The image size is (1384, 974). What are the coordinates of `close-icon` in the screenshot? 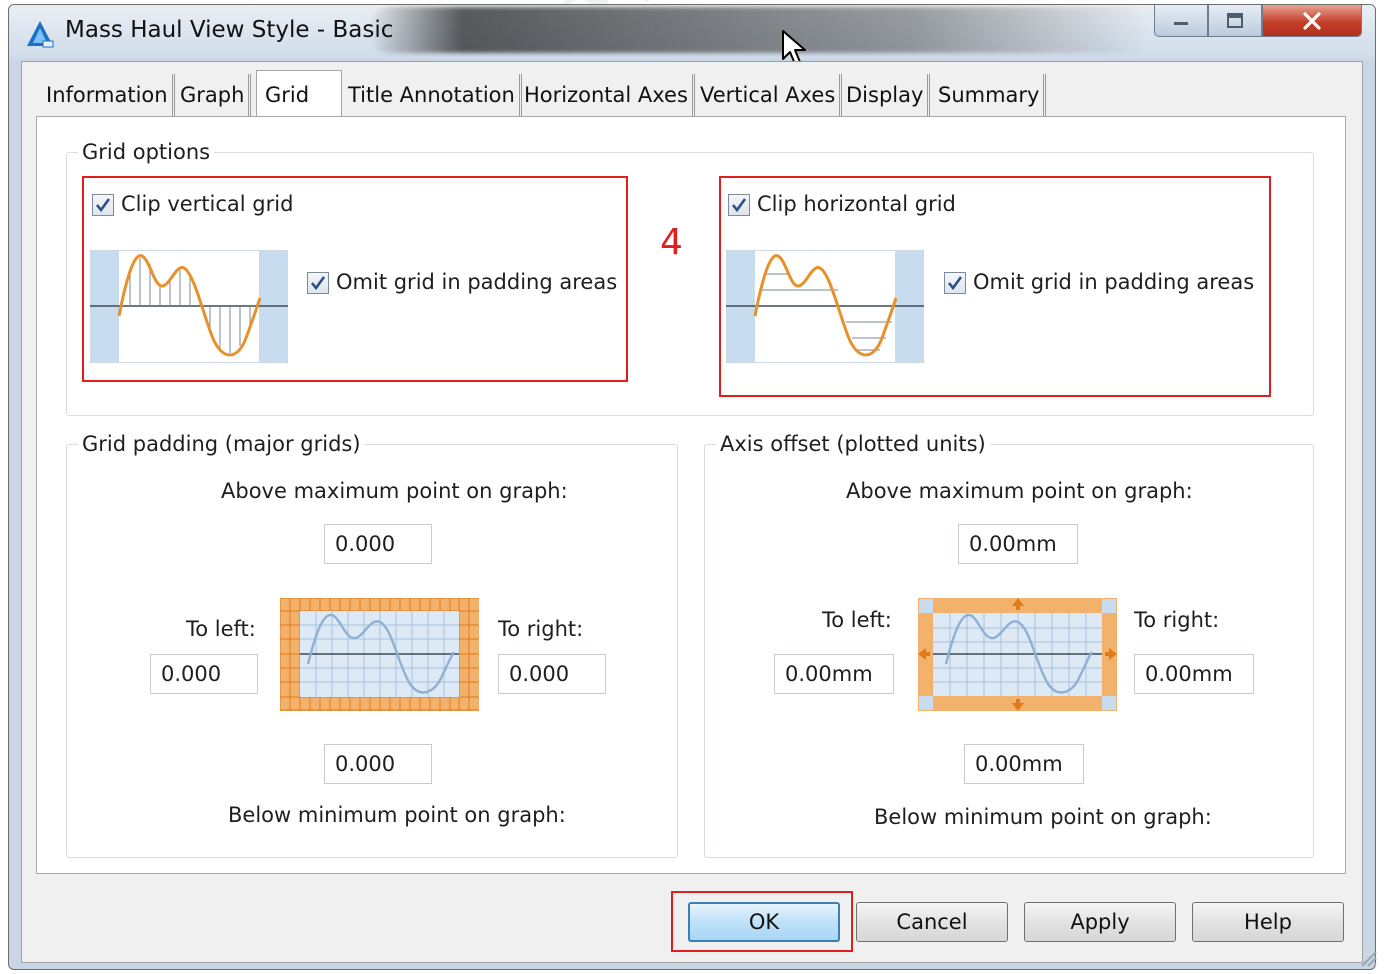 It's located at (1312, 20).